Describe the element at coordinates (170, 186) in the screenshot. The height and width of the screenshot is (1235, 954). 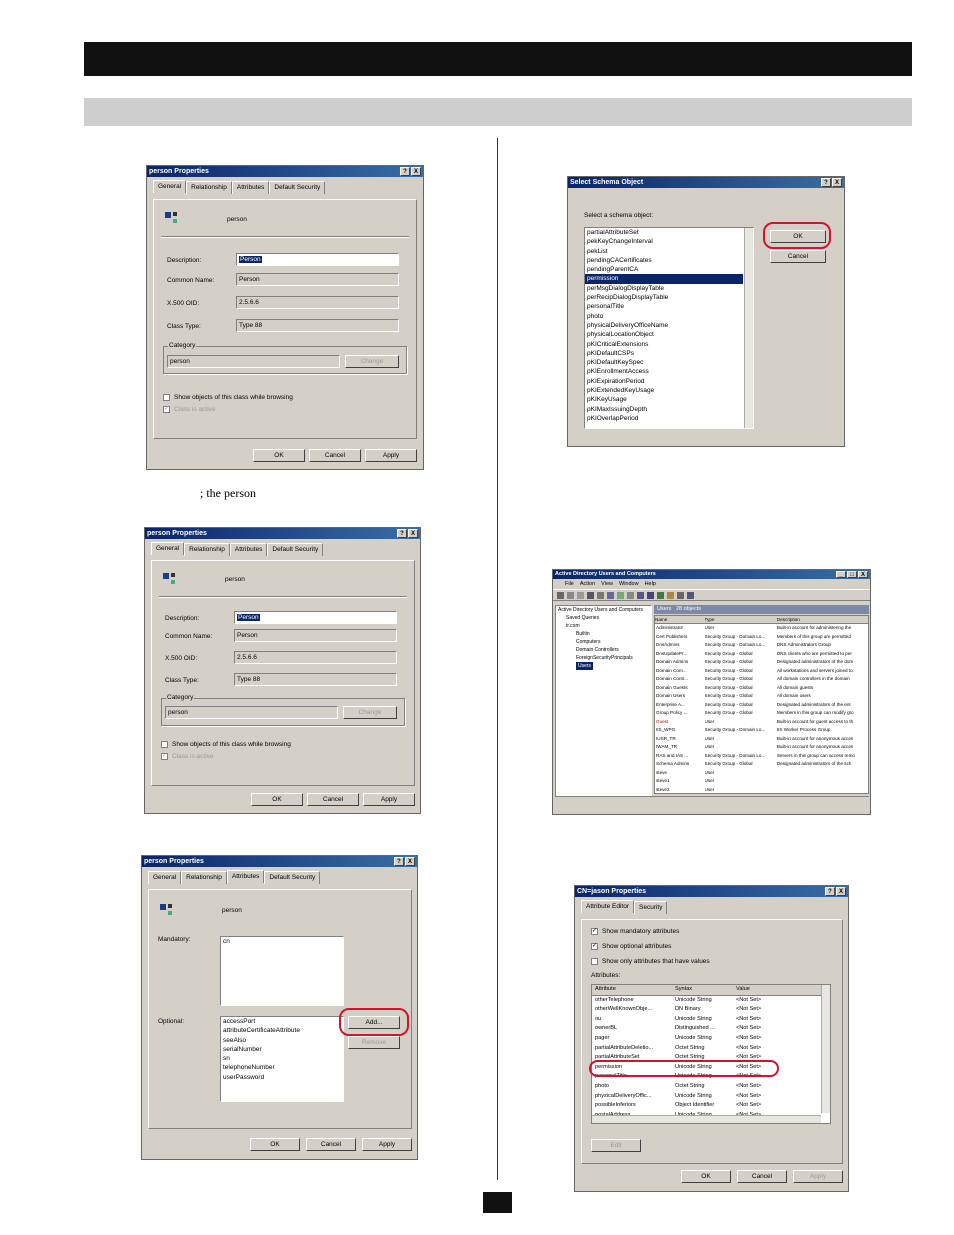
I see `tab-general: General` at that location.